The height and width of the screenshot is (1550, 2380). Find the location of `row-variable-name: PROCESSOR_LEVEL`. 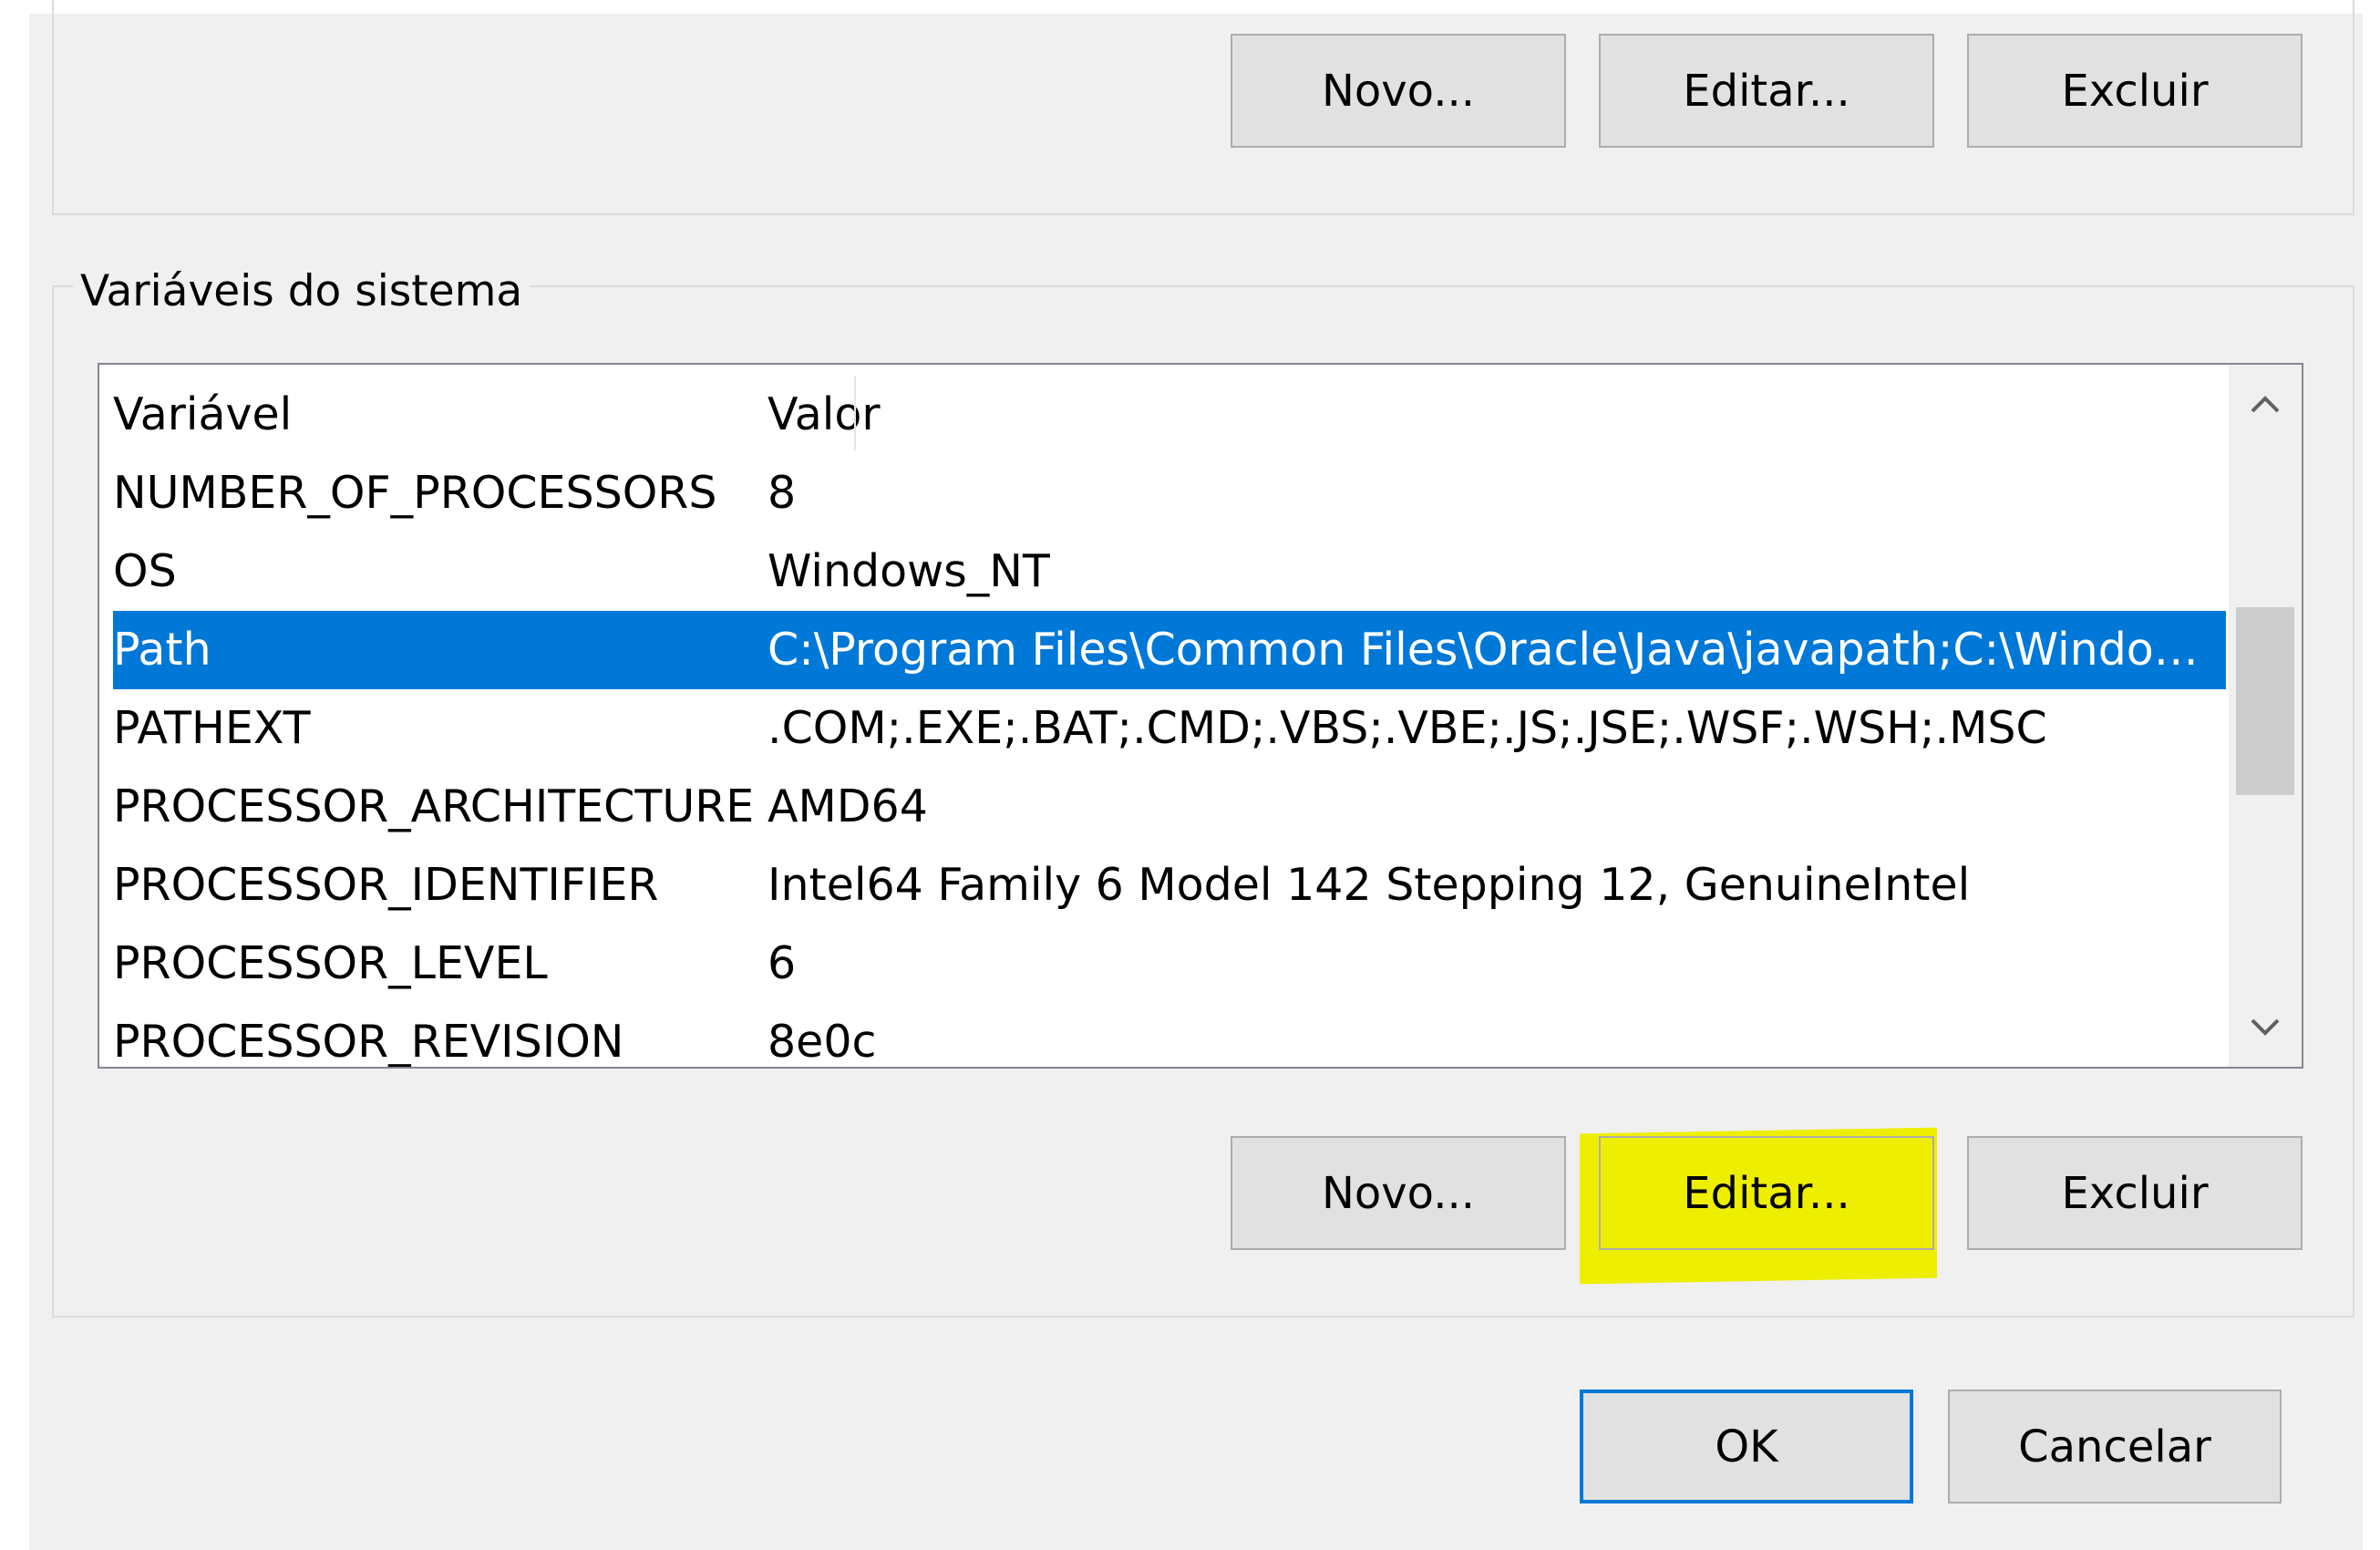

row-variable-name: PROCESSOR_LEVEL is located at coordinates (331, 963).